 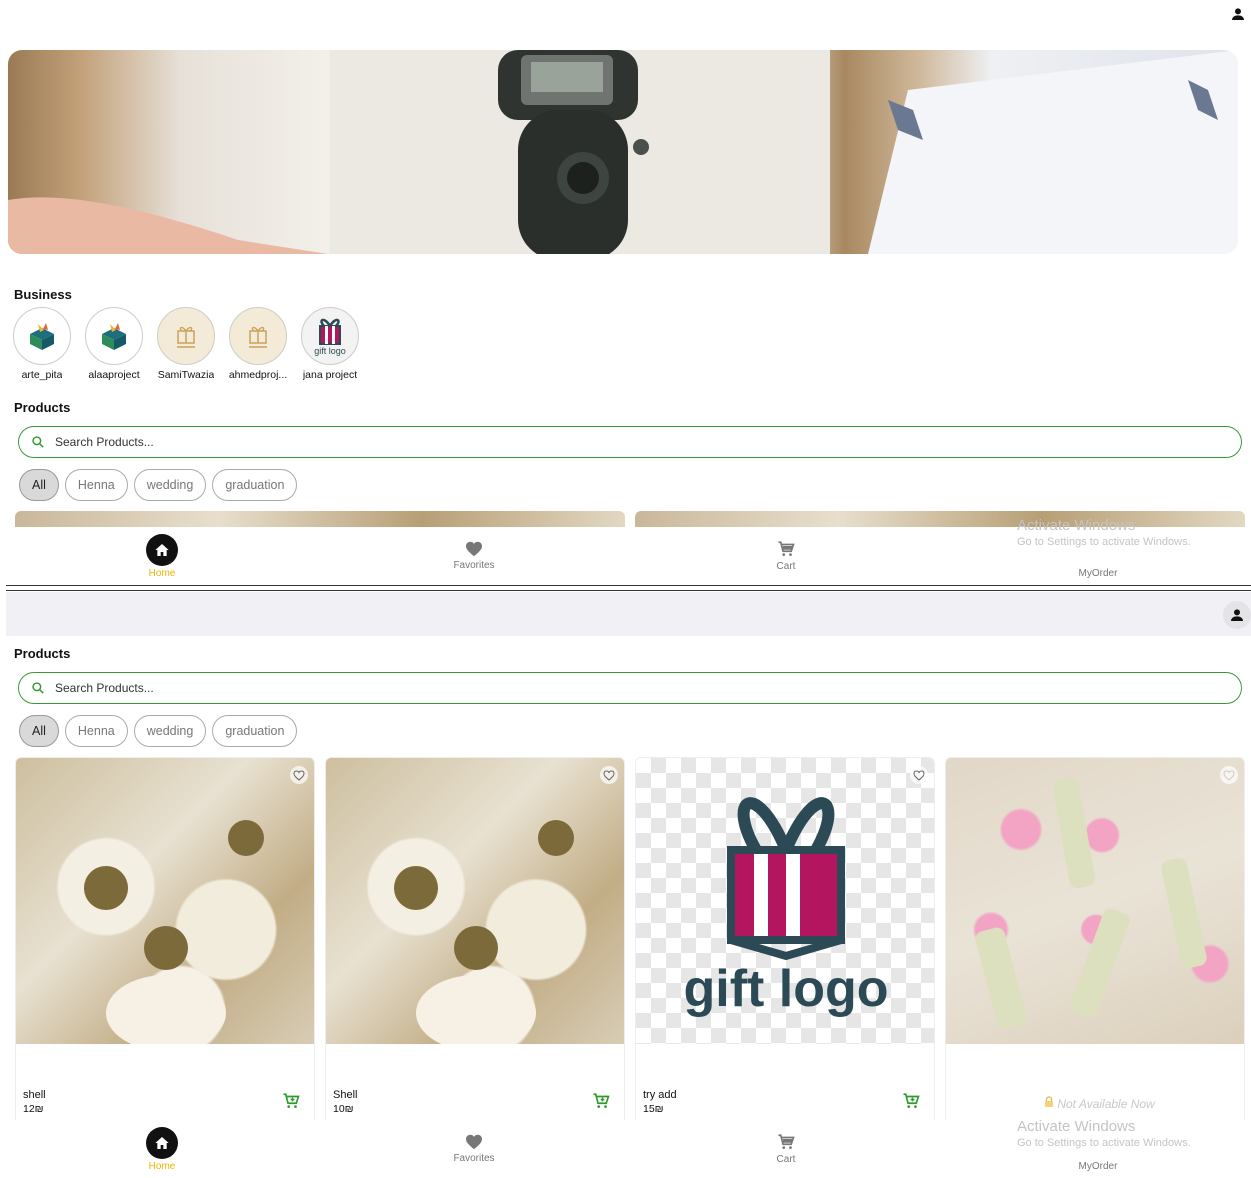 I want to click on gift-logo-illustration: gift logo, so click(x=786, y=907).